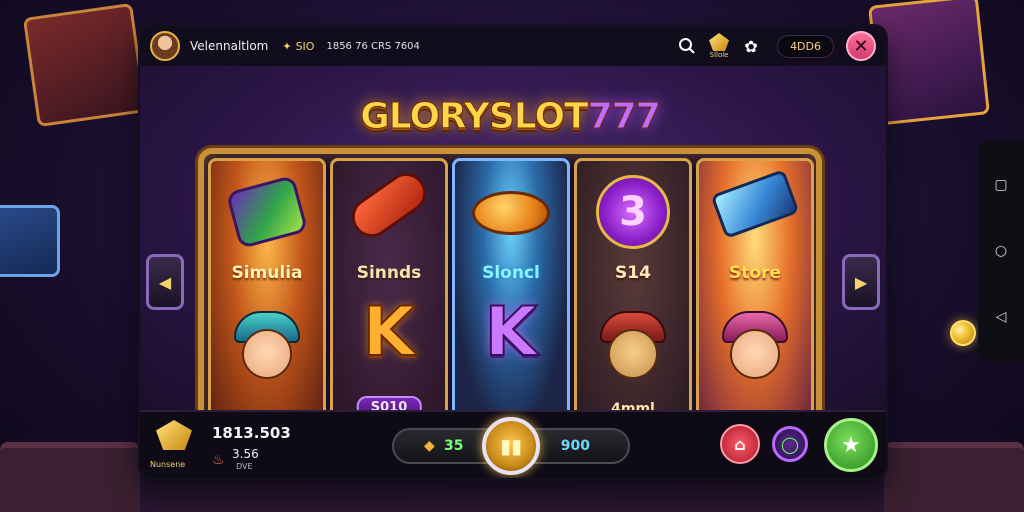 The height and width of the screenshot is (512, 1024). I want to click on close-icon: ✕, so click(861, 46).